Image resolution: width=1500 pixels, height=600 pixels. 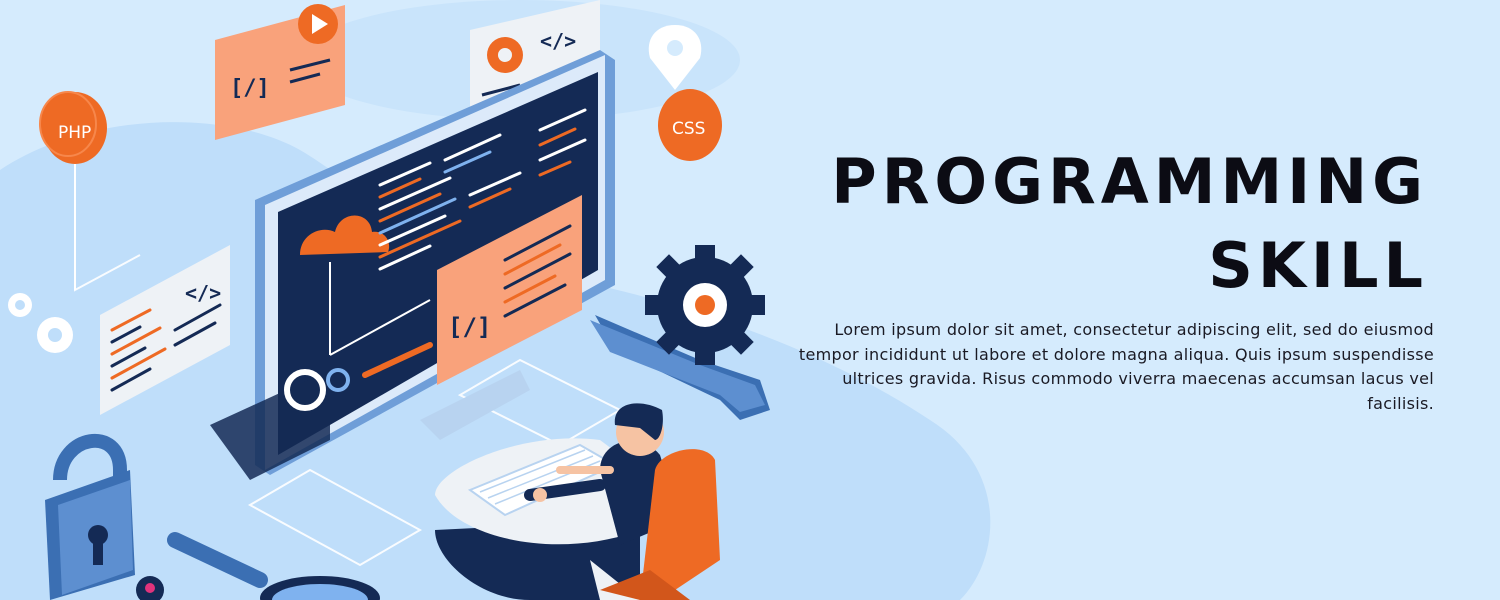 I want to click on css-badge: CSS, so click(x=690, y=125).